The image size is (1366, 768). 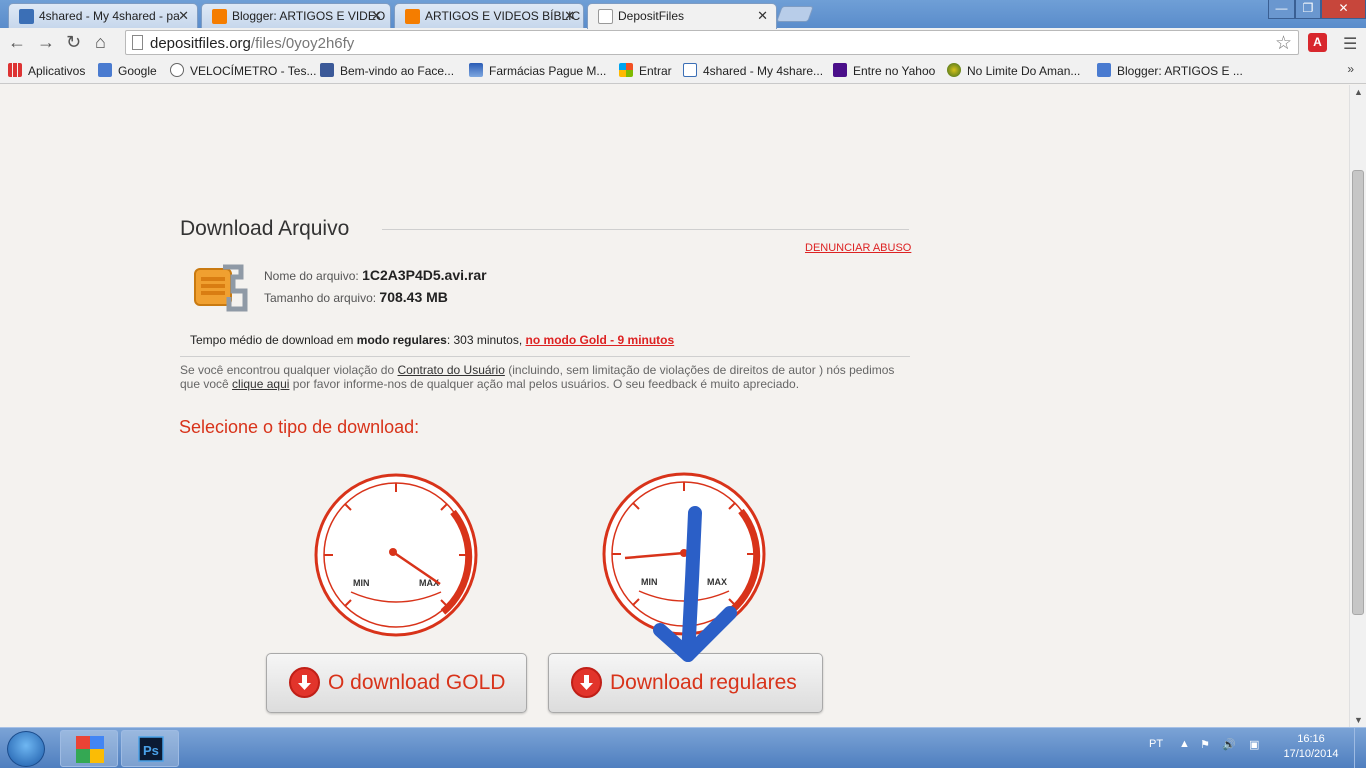 What do you see at coordinates (712, 42) in the screenshot?
I see `address-bar: depositfiles.org/files/0yoy2h6fy ☆` at bounding box center [712, 42].